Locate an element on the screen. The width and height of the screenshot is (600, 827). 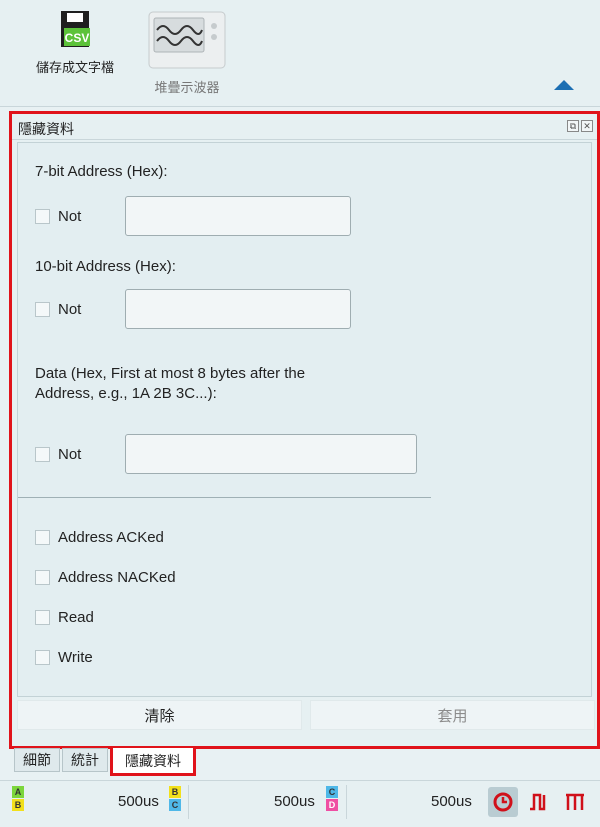
addr7-input is located at coordinates (238, 216).